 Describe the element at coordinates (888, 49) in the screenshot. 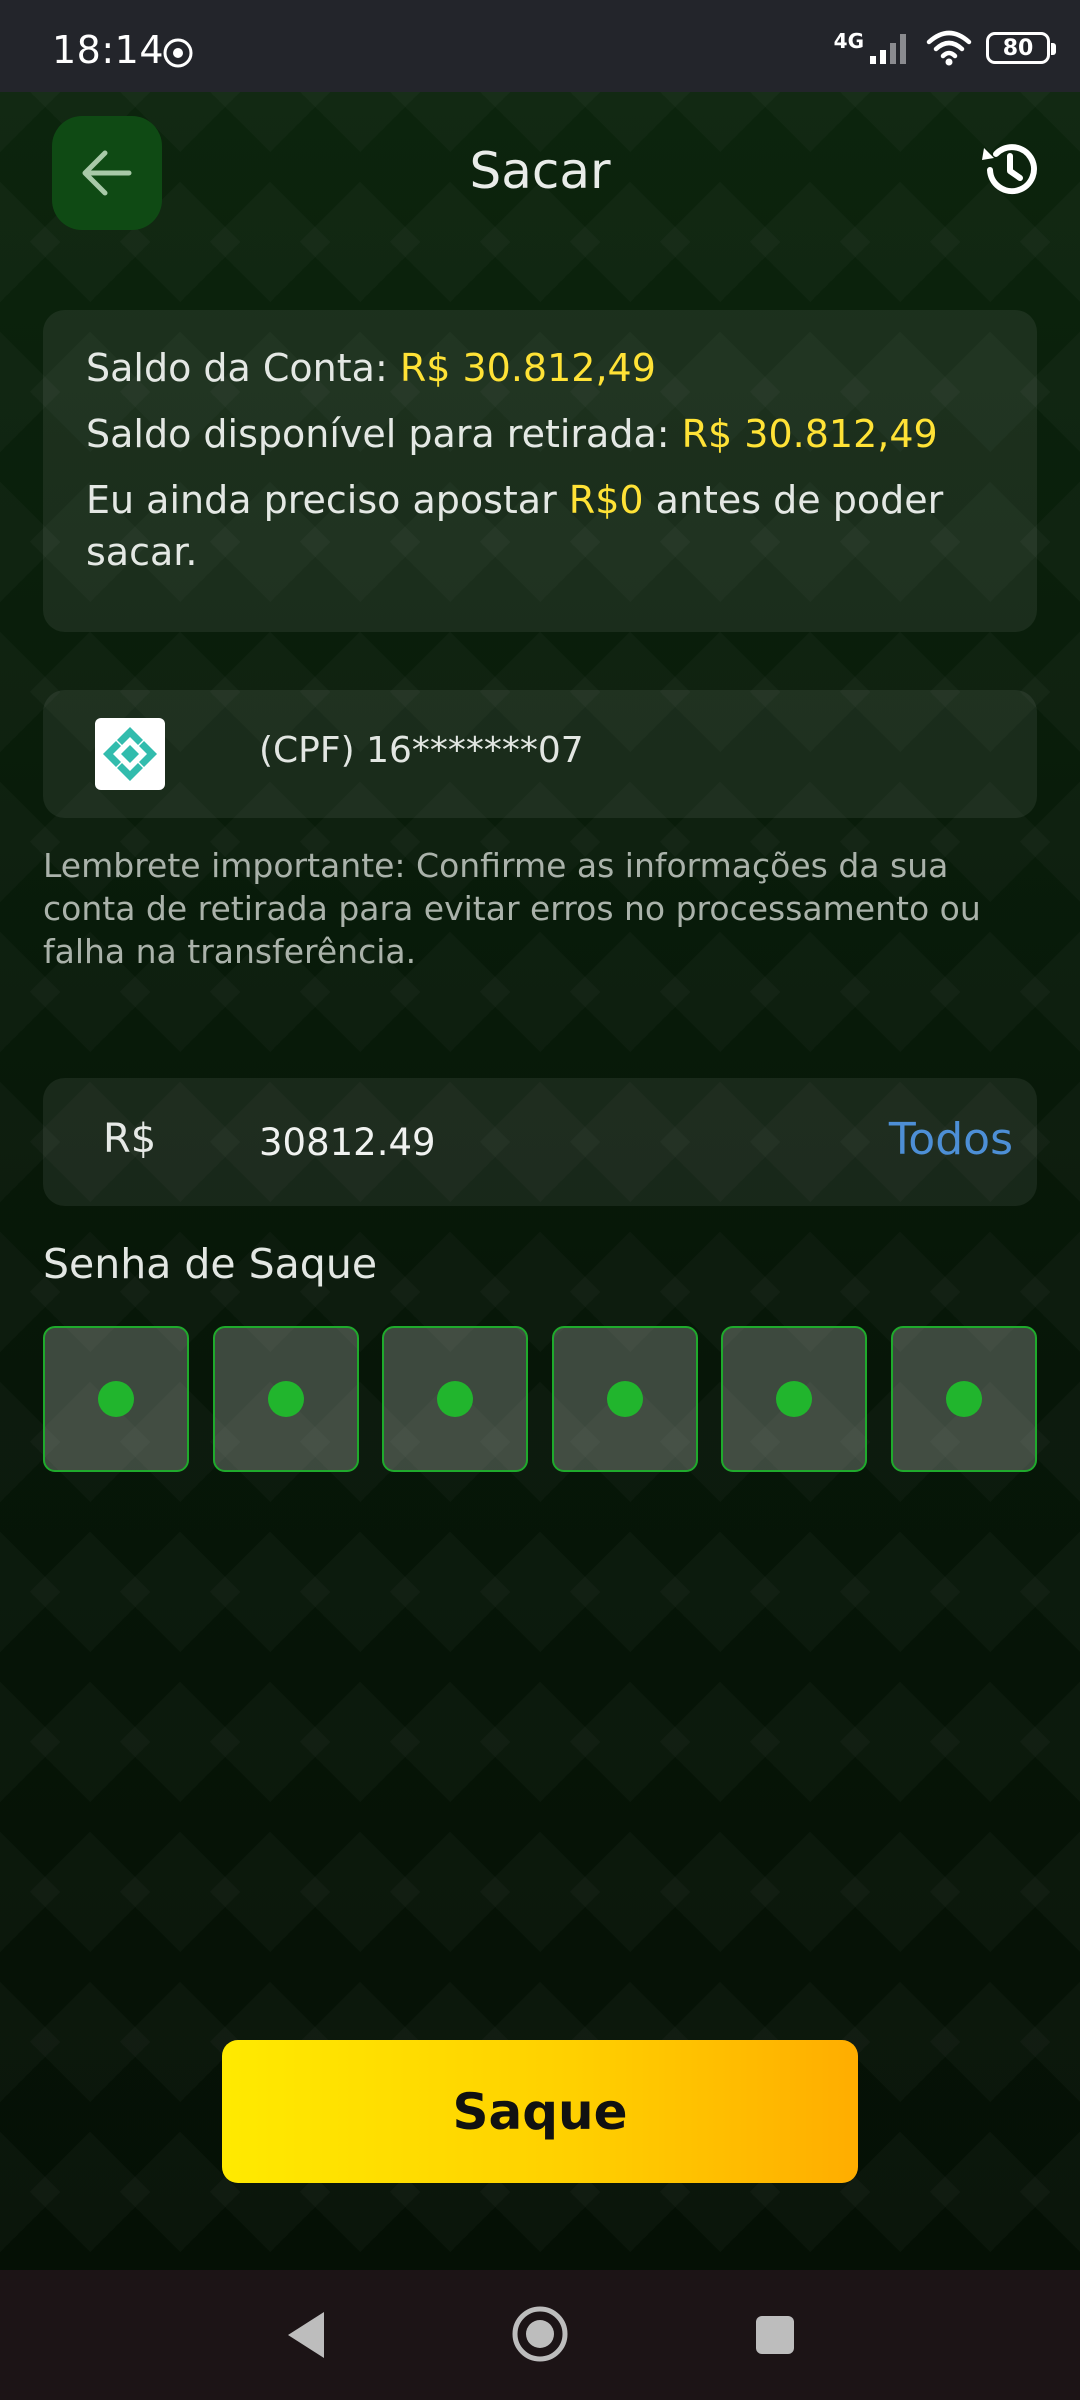

I see `signal-icon` at that location.